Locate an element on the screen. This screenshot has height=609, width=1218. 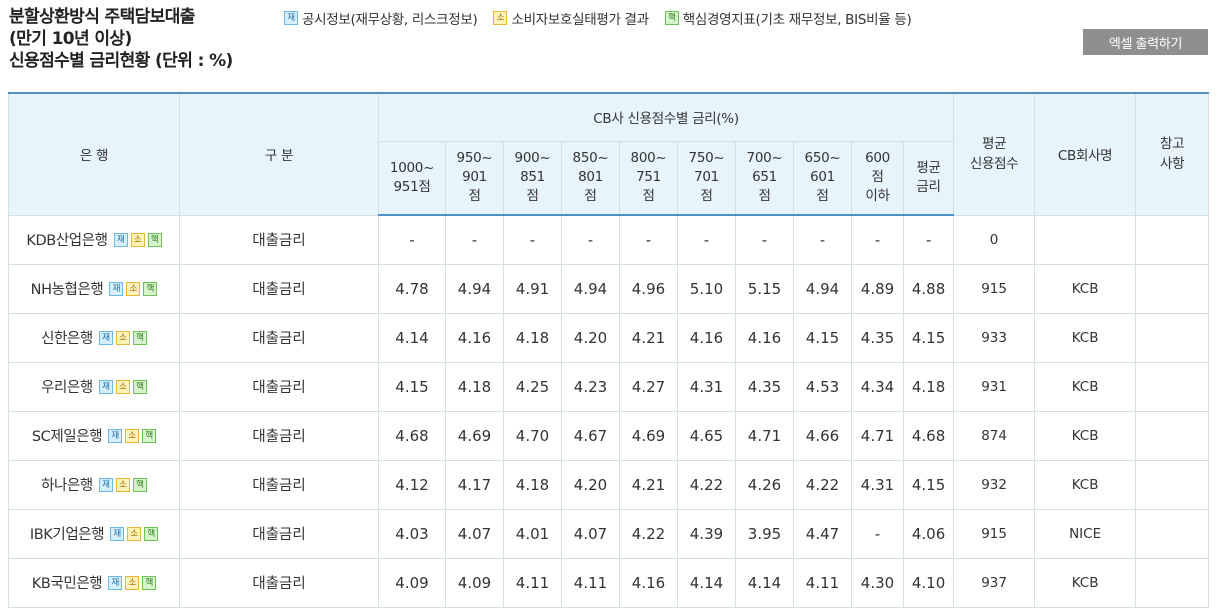
bank-name: IBK기업은행 is located at coordinates (67, 533).